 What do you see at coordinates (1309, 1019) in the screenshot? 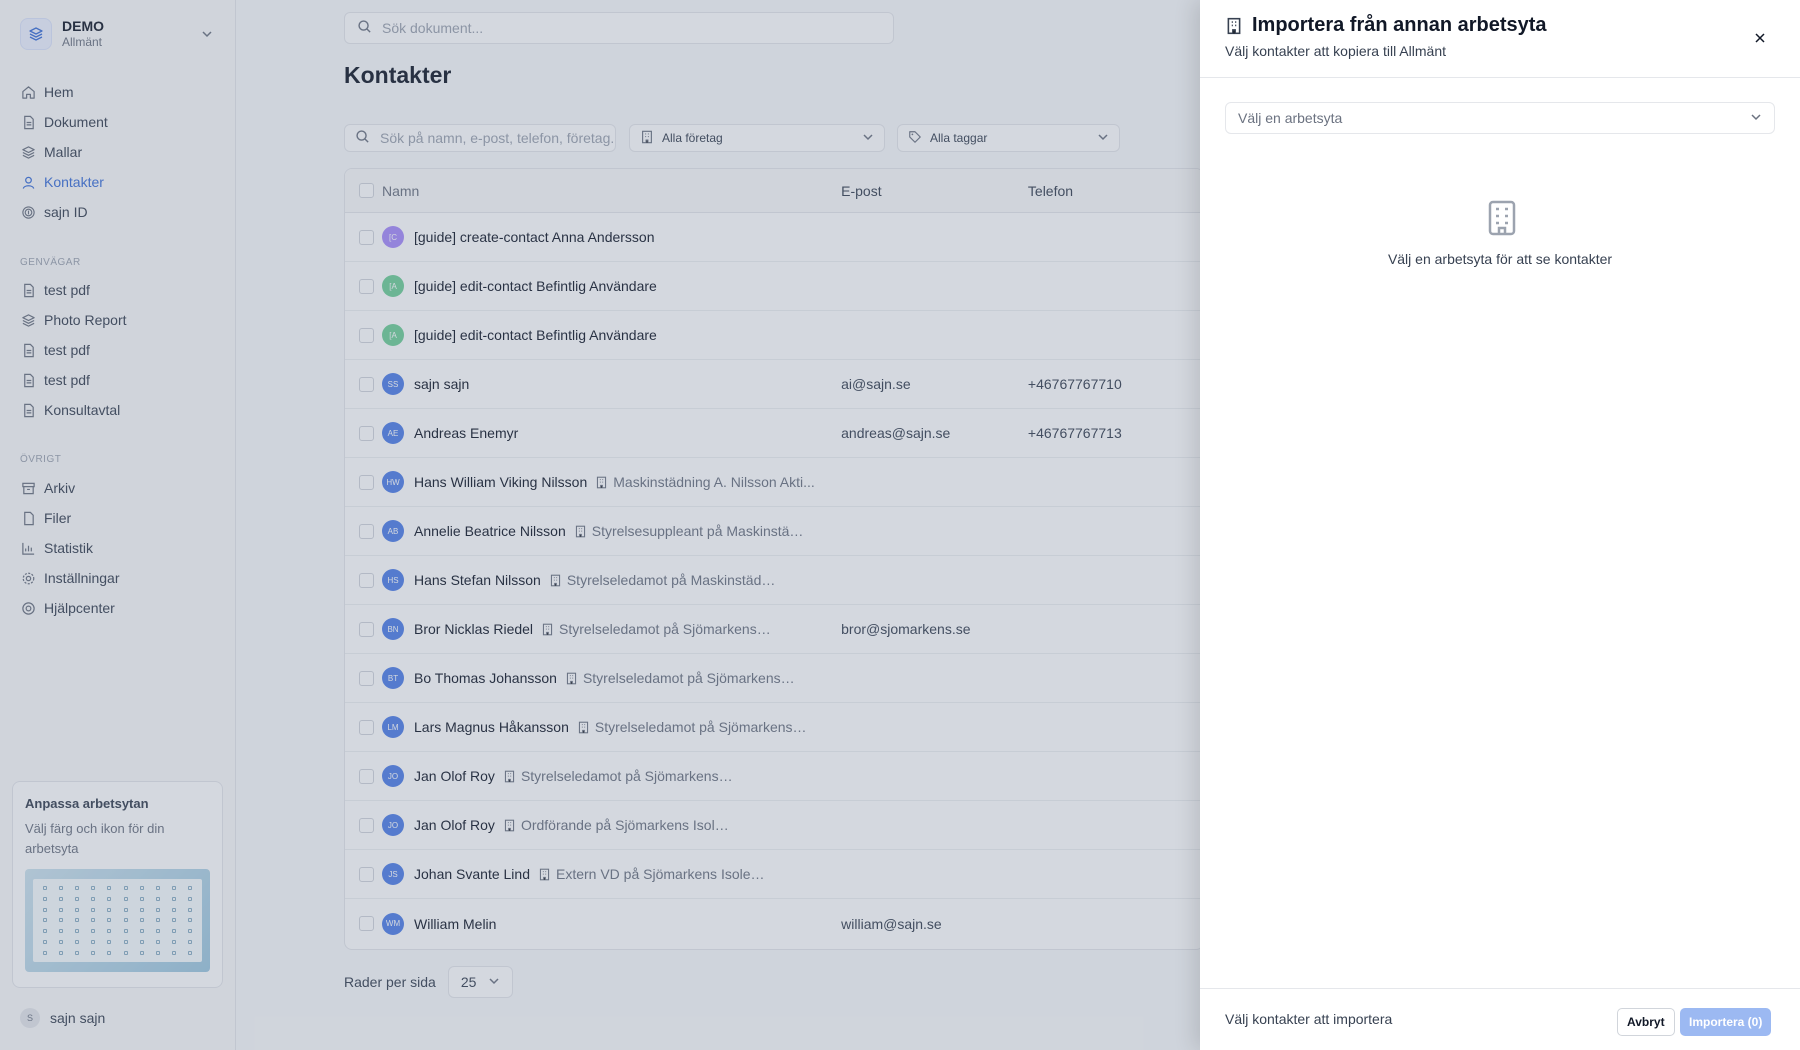
I see `footer-status-text: Välj kontakter att importera` at bounding box center [1309, 1019].